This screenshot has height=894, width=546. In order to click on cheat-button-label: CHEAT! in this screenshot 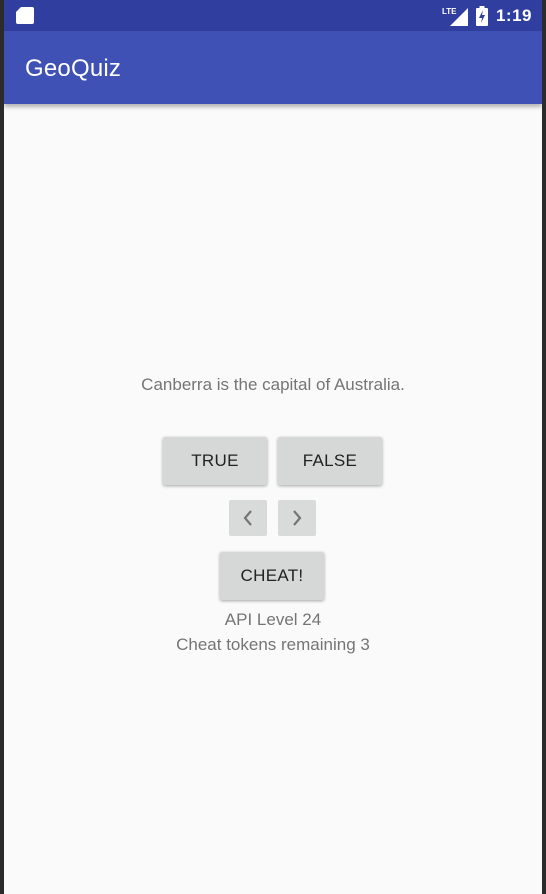, I will do `click(272, 575)`.